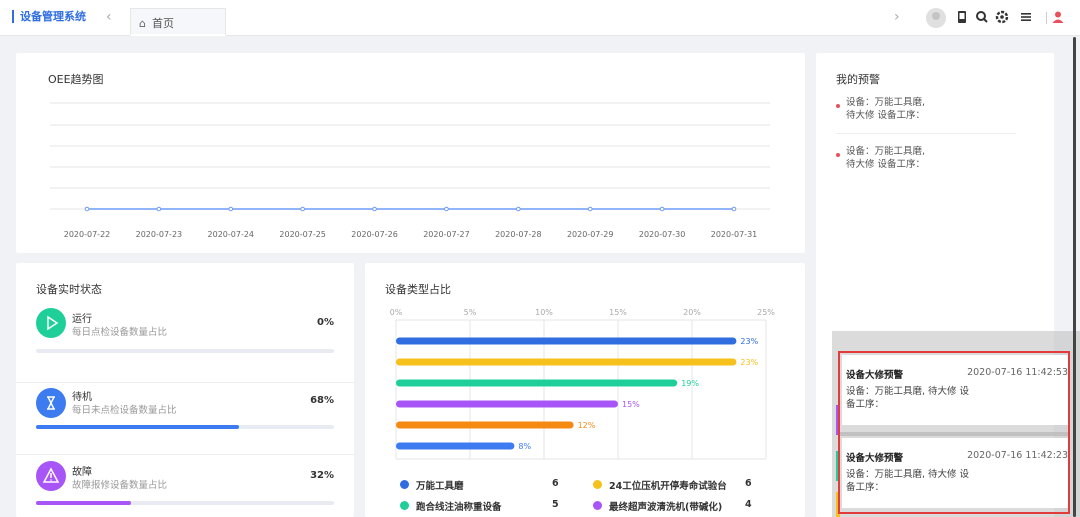 The image size is (1080, 517). Describe the element at coordinates (518, 234) in the screenshot. I see `x-tick-label: 2020-07-28` at that location.